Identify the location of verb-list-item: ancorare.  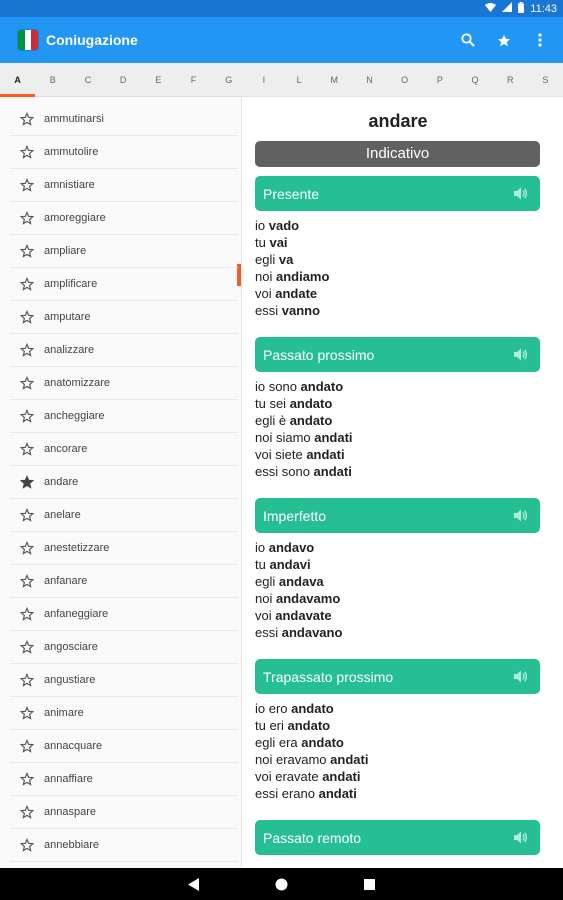
(124, 449).